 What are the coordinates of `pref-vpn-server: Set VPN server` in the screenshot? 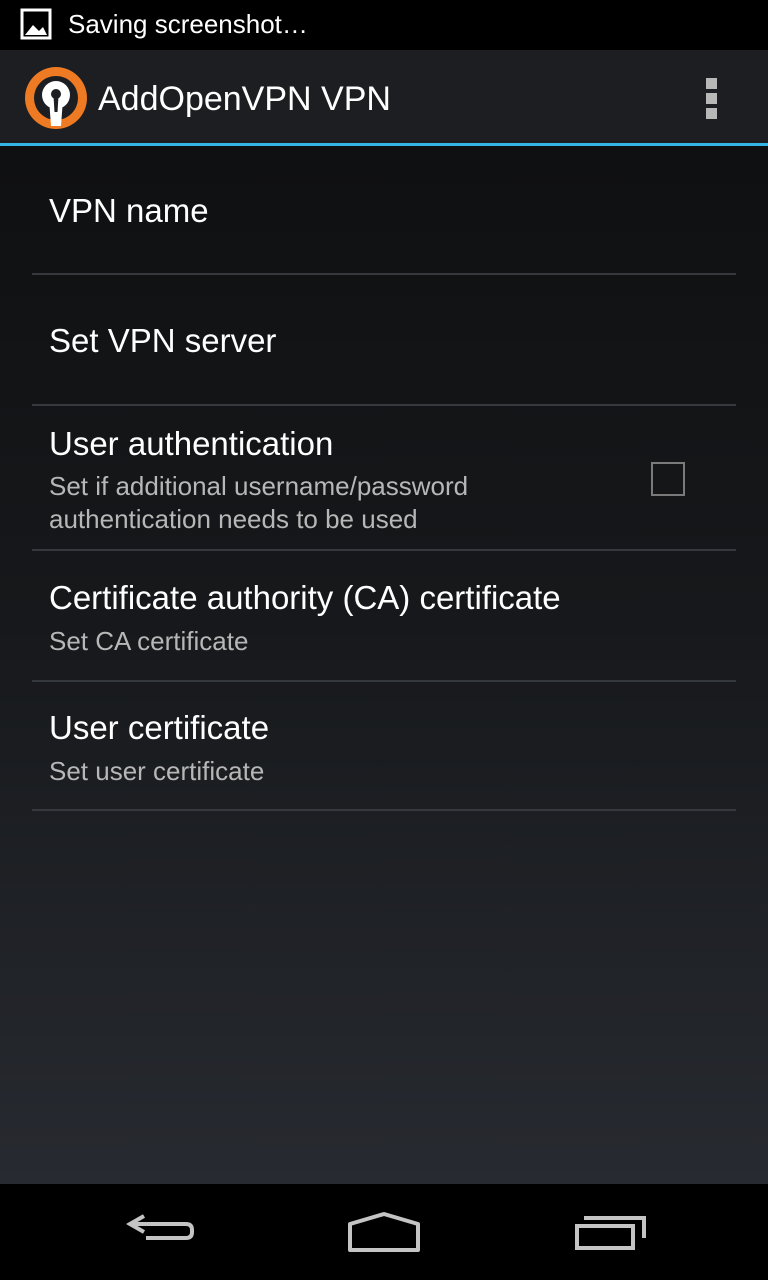 It's located at (384, 340).